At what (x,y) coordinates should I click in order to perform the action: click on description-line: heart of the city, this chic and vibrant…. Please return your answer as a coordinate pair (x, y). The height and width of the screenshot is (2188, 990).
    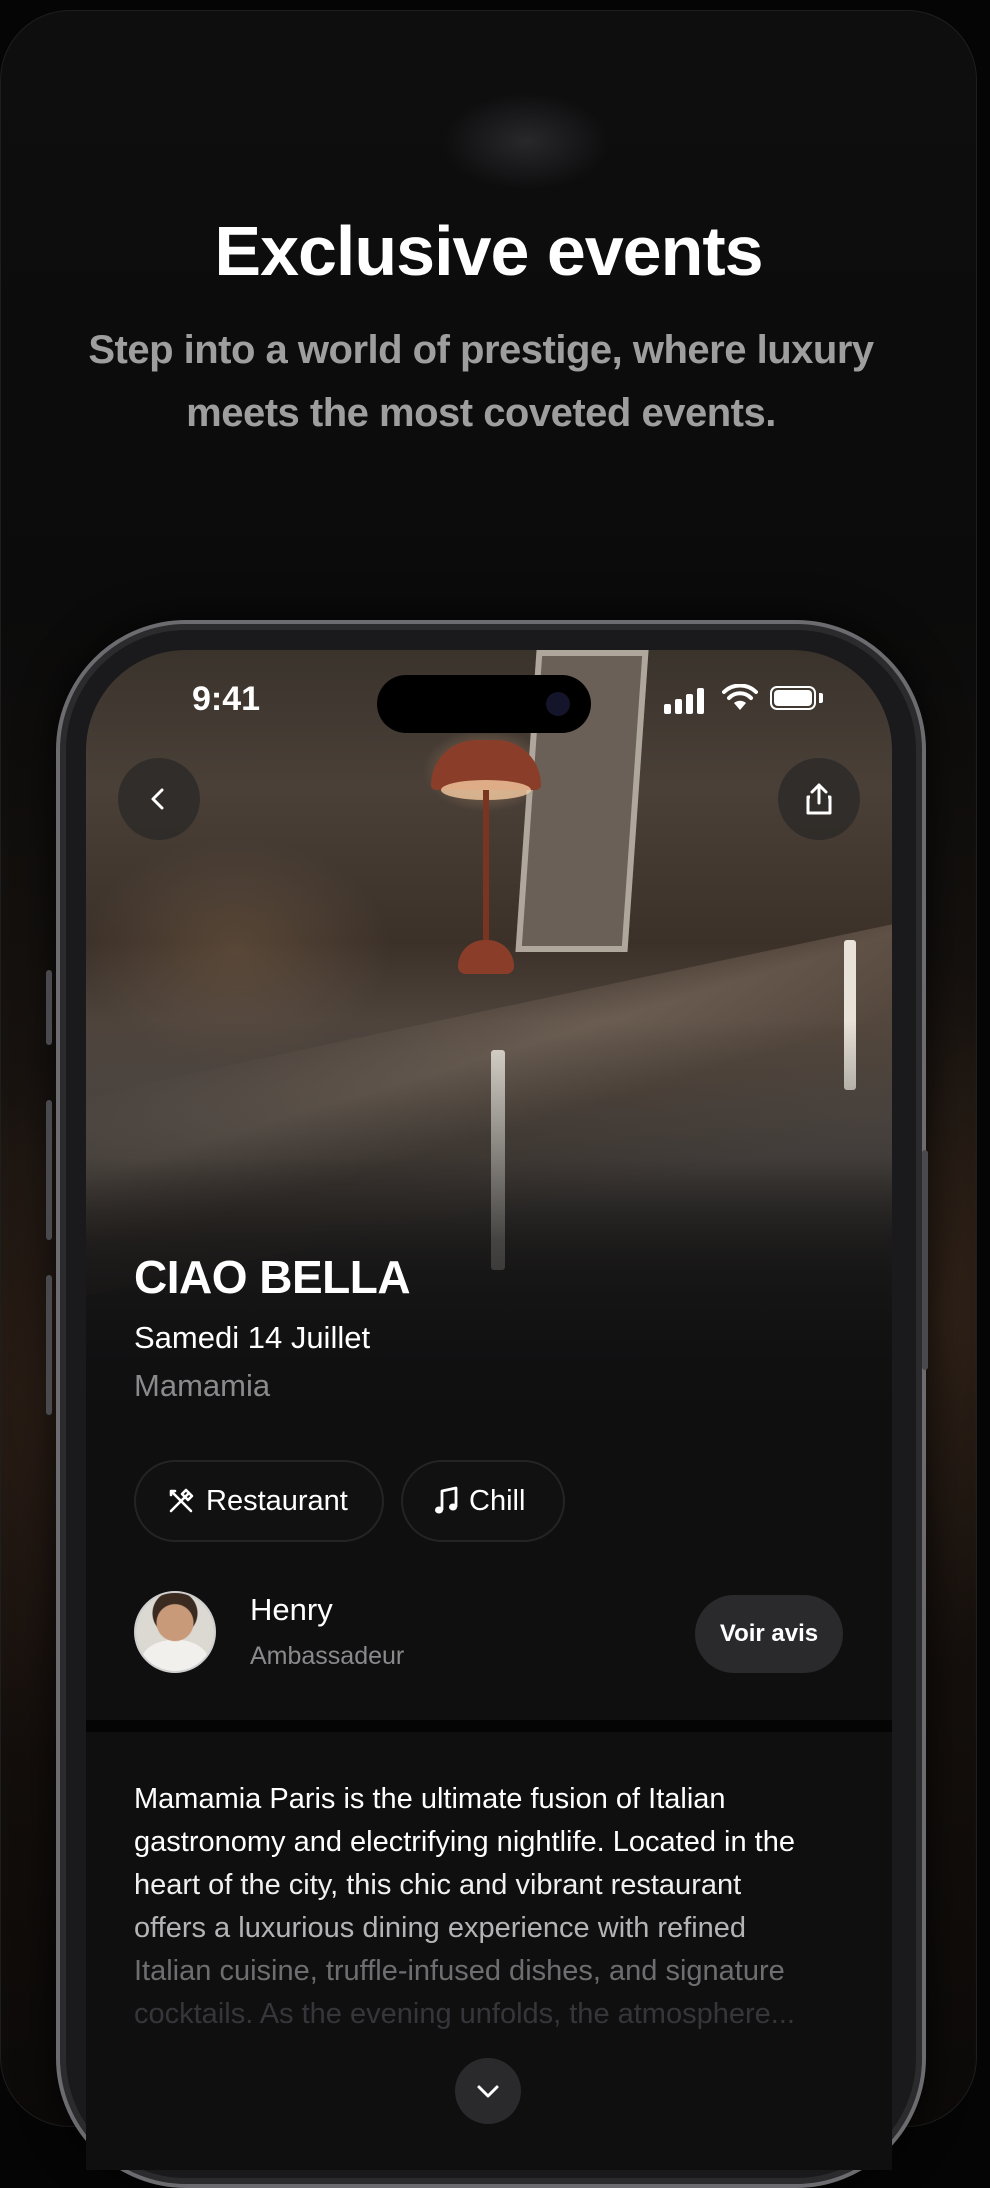
    Looking at the image, I should click on (438, 1885).